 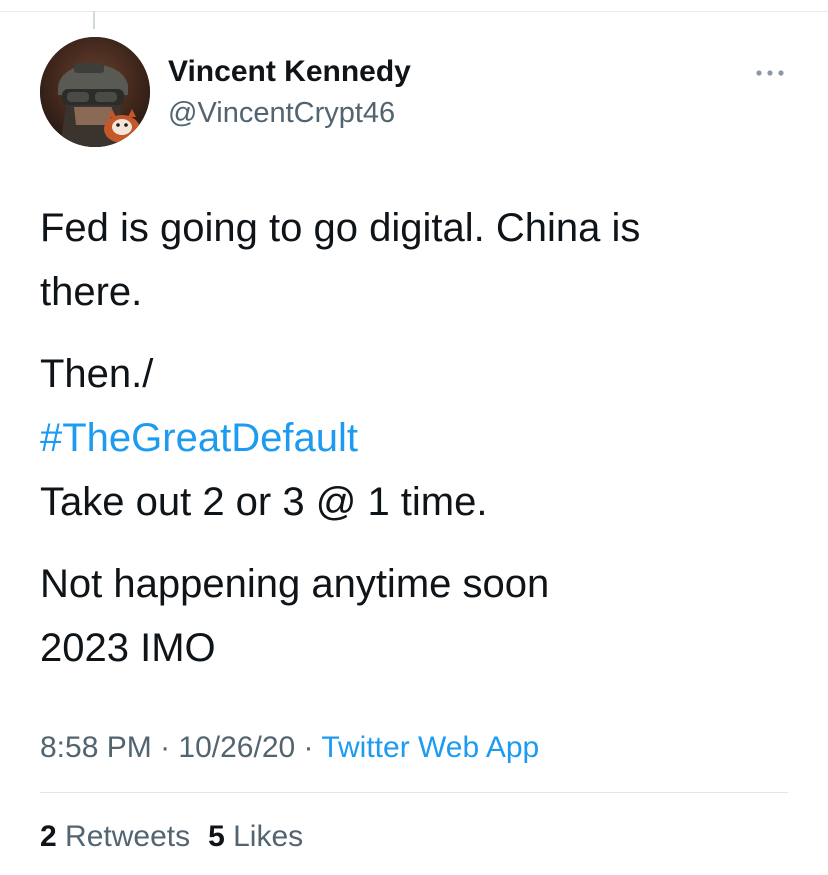 I want to click on likes-count: 5, so click(x=216, y=836).